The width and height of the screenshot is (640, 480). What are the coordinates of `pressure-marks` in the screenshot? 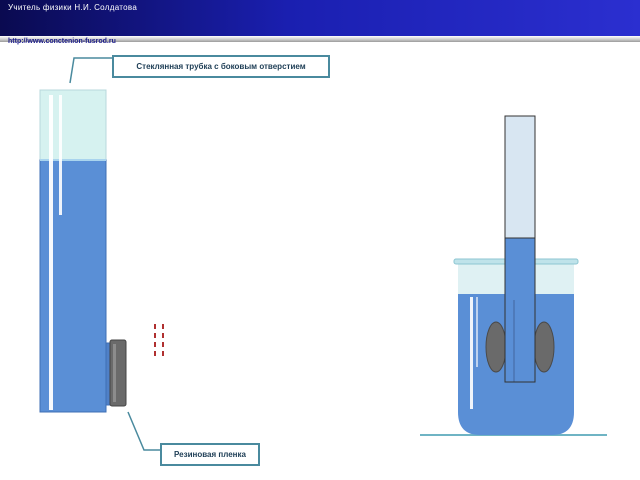 It's located at (159, 341).